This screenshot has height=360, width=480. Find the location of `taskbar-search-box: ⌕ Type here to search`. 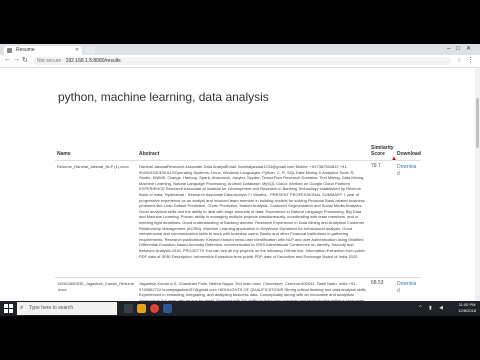

taskbar-search-box: ⌕ Type here to search is located at coordinates (67, 308).